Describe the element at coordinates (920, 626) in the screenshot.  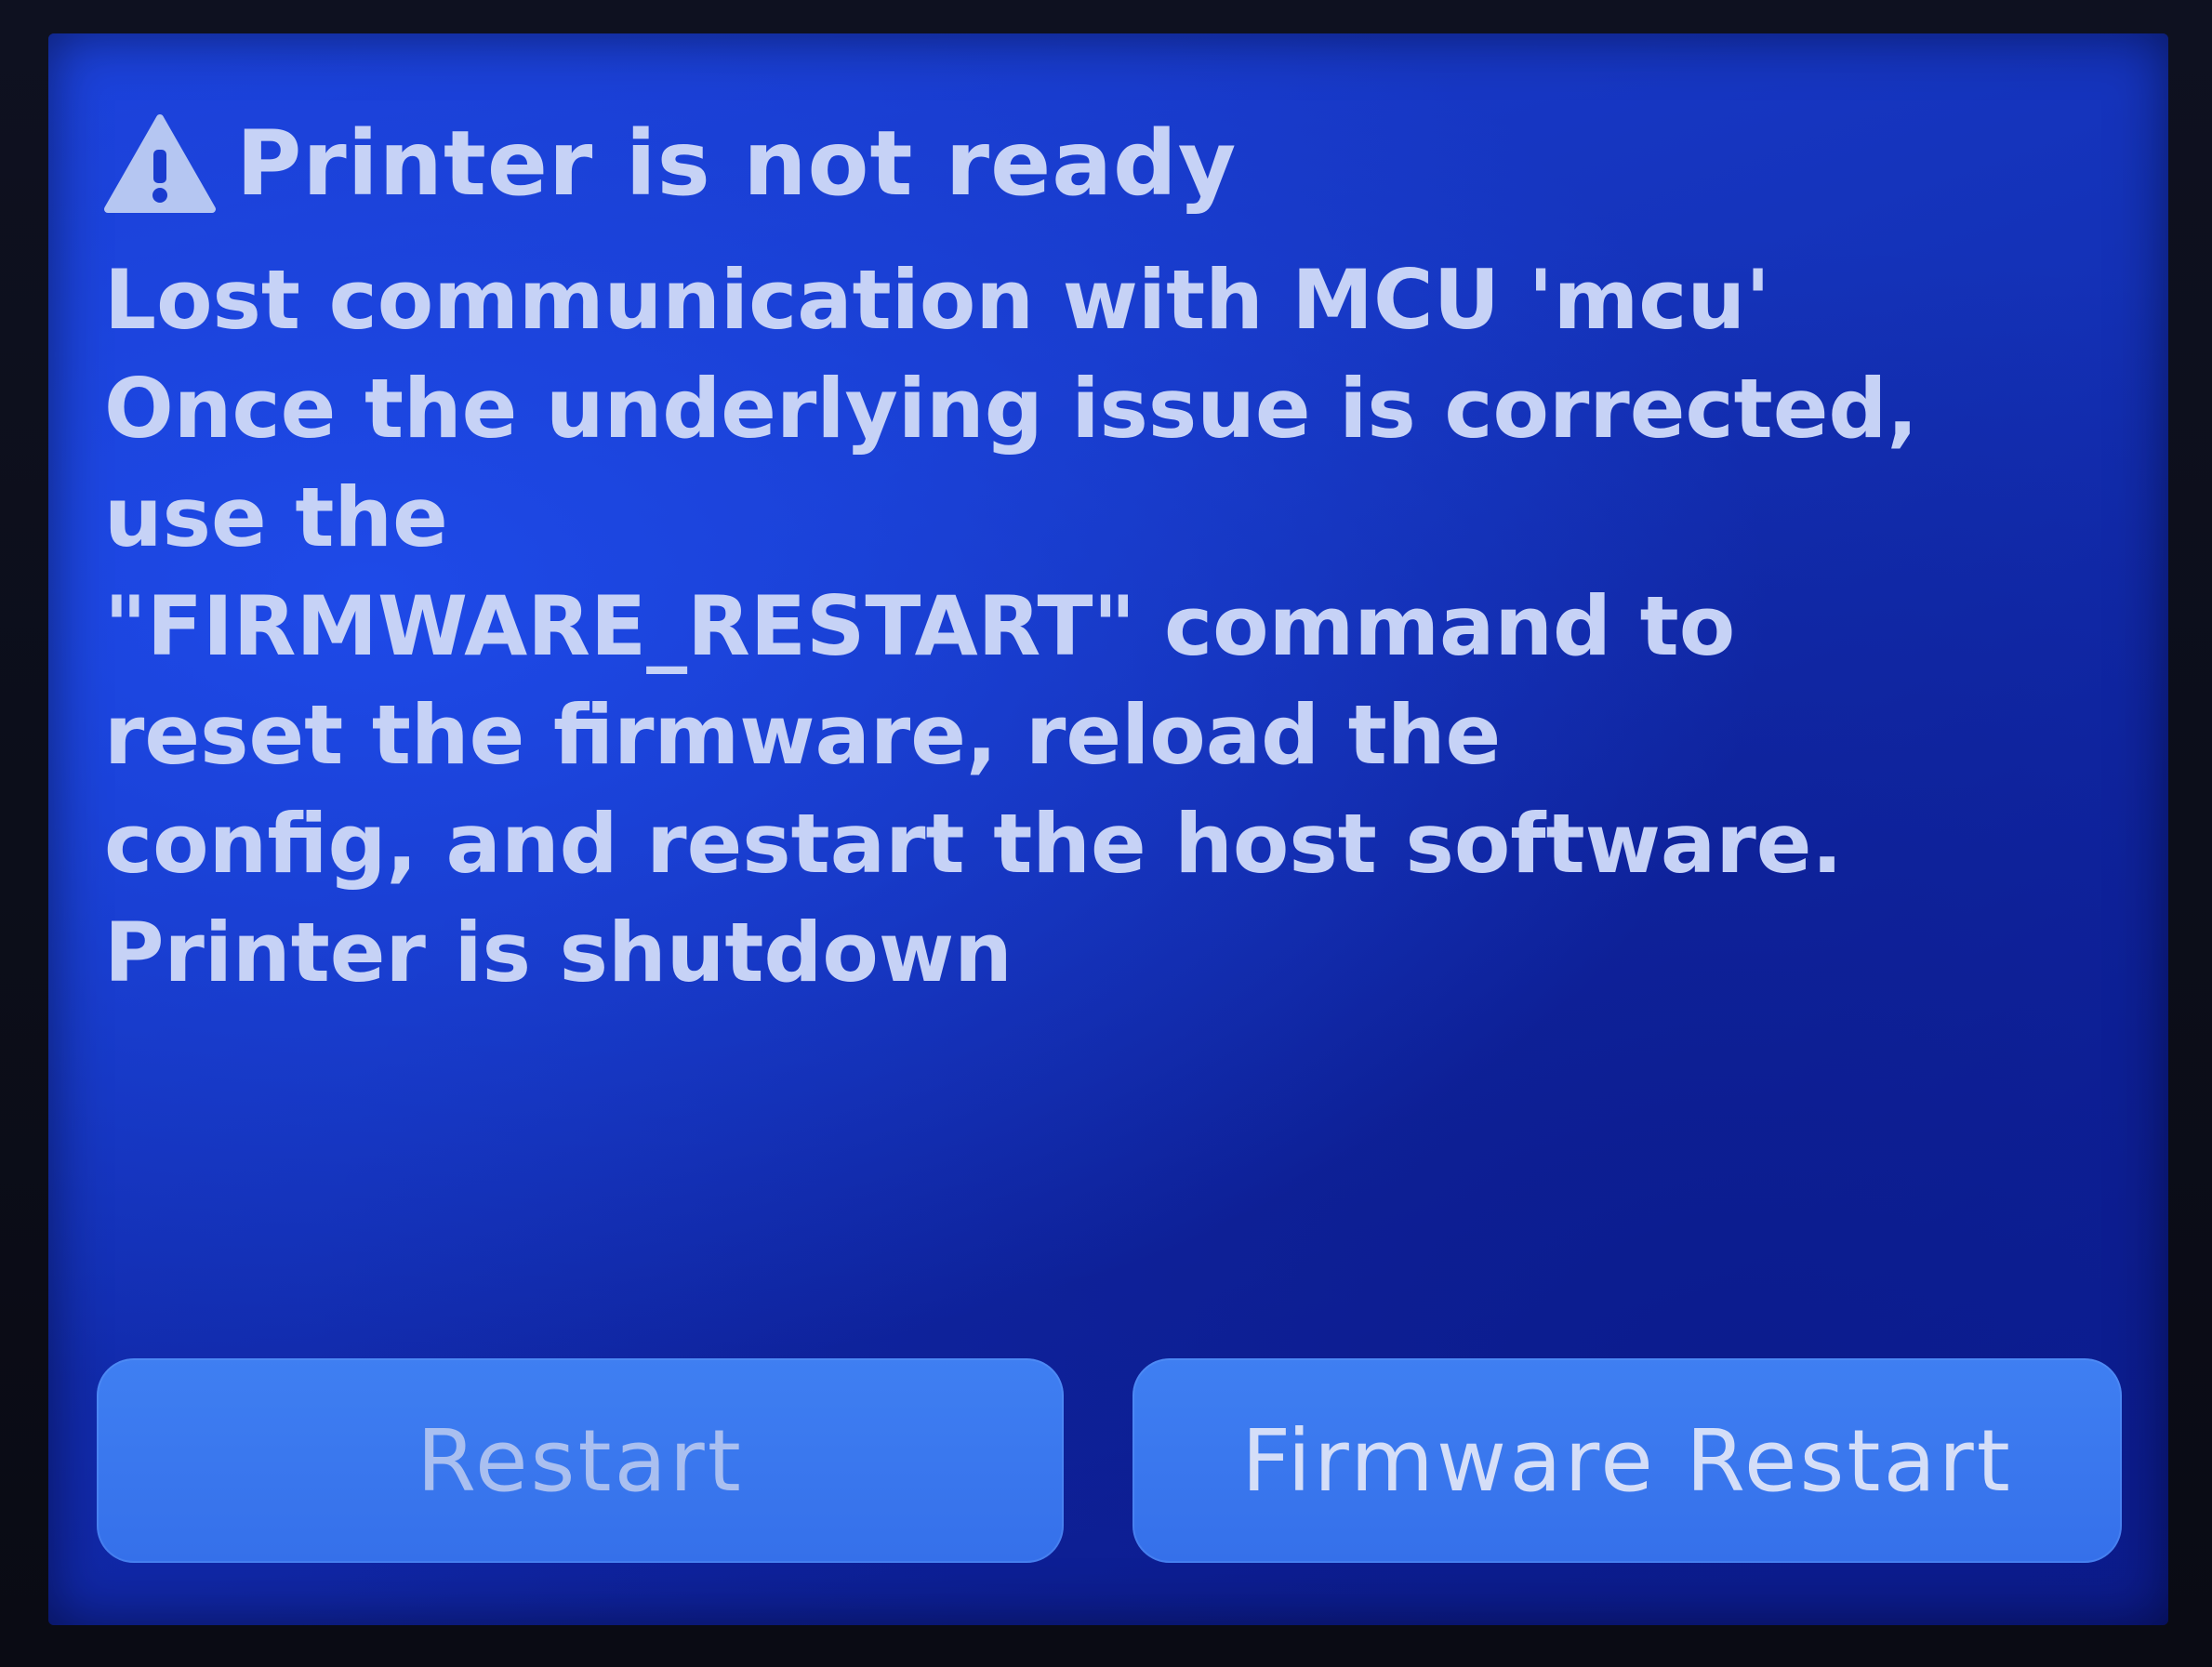
I see `message-line: "FIRMWARE_RESTART" command to` at that location.